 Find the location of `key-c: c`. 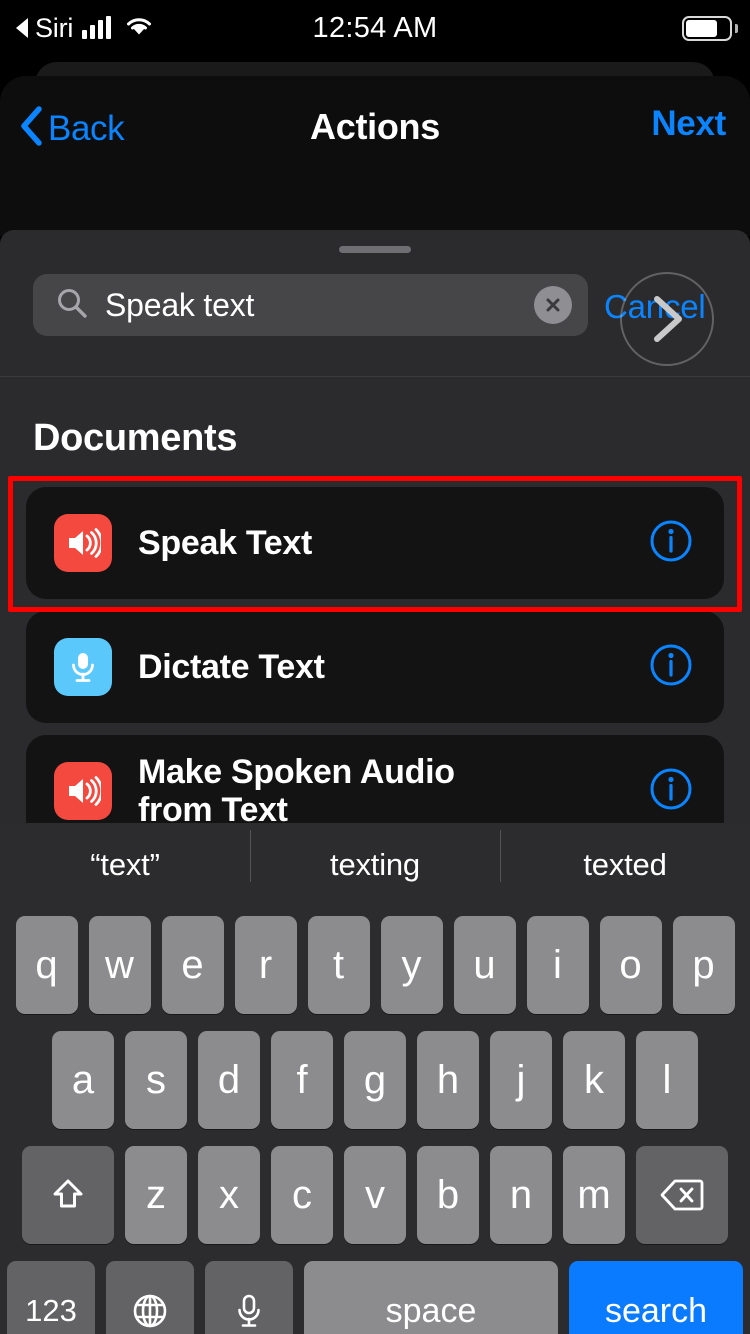

key-c: c is located at coordinates (302, 1195).